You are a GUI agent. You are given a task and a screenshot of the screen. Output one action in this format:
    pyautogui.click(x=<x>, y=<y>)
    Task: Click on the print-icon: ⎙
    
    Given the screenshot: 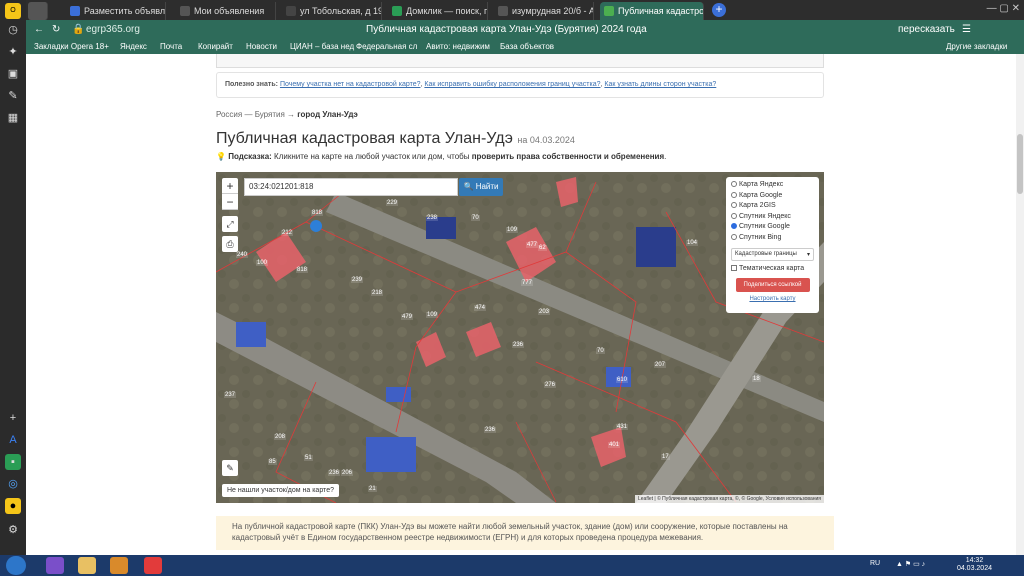 What is the action you would take?
    pyautogui.click(x=230, y=244)
    